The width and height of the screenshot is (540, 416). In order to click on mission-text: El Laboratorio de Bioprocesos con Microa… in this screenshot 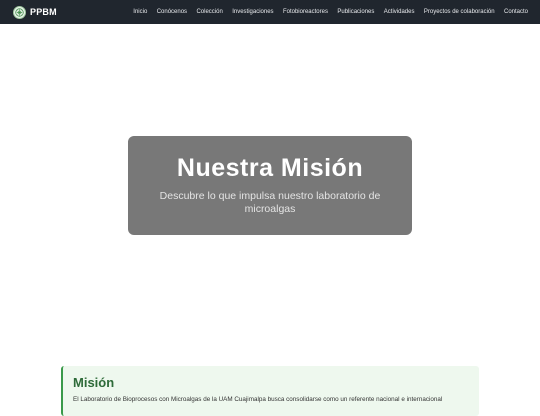, I will do `click(258, 399)`.